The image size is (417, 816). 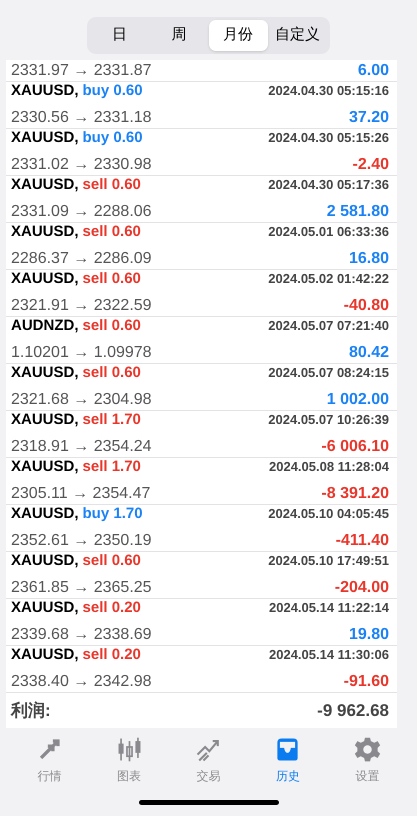 What do you see at coordinates (31, 711) in the screenshot?
I see `profit-label: 利润:` at bounding box center [31, 711].